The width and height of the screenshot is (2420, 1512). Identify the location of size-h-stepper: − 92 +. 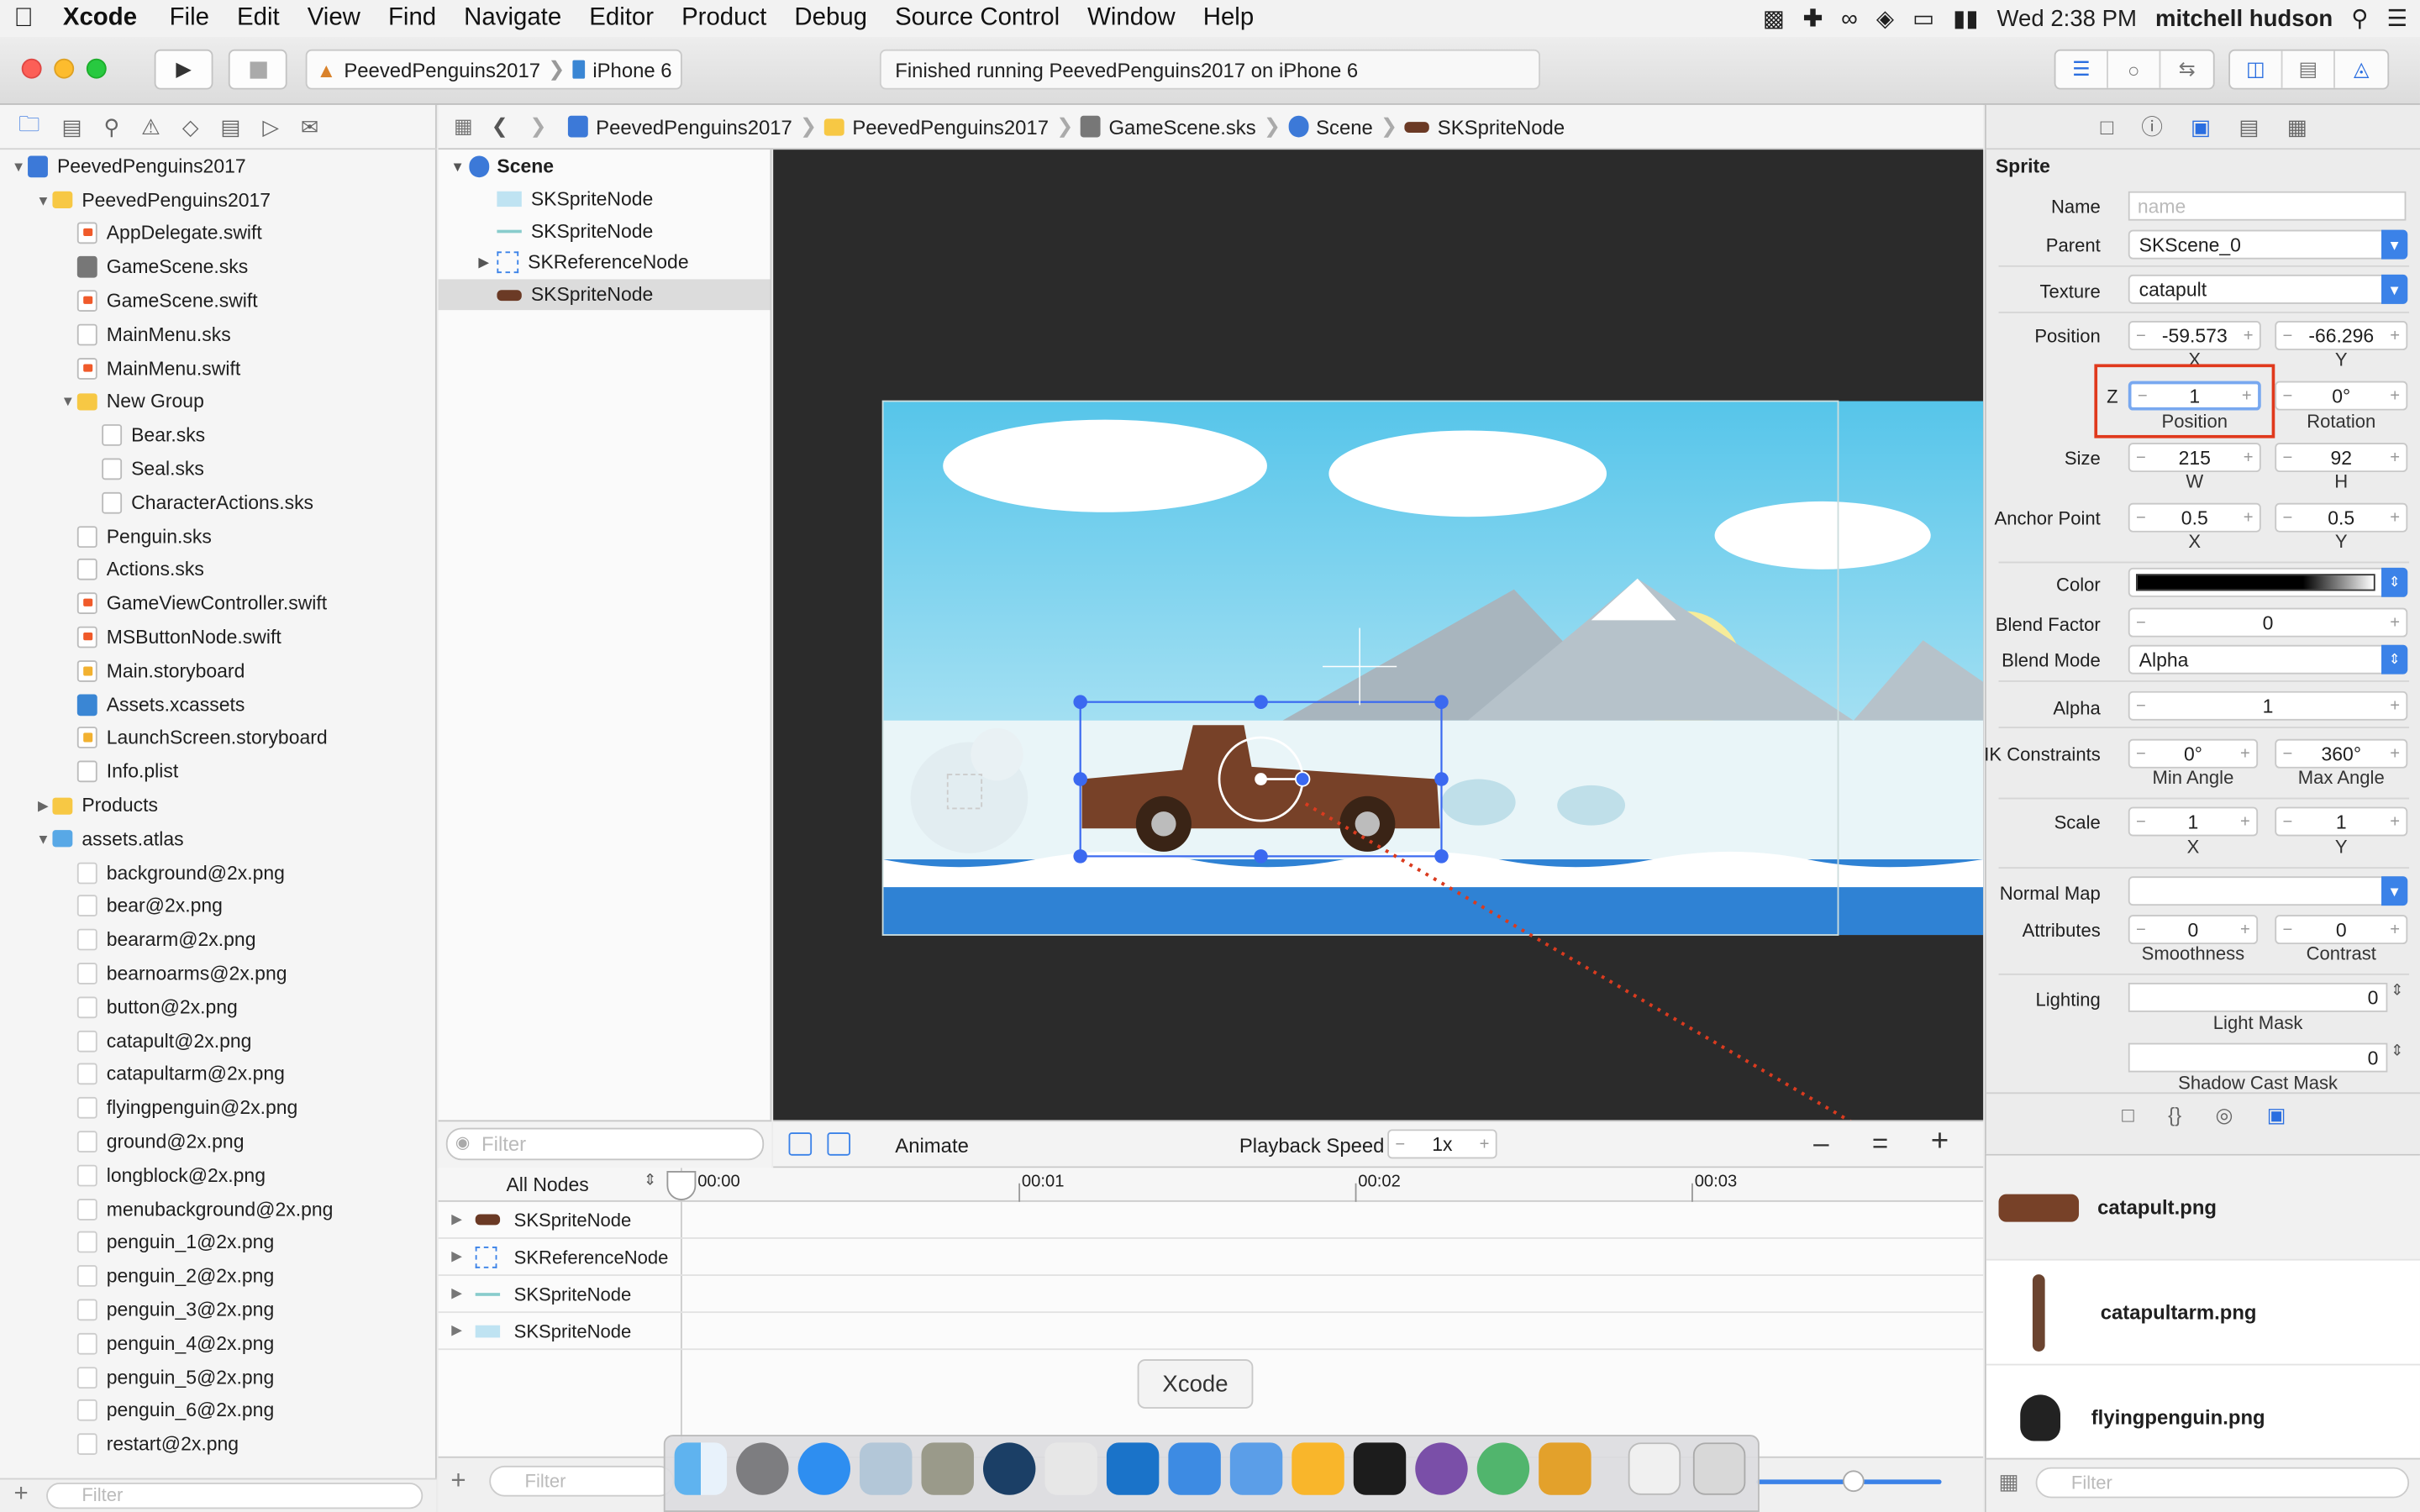
(2341, 458).